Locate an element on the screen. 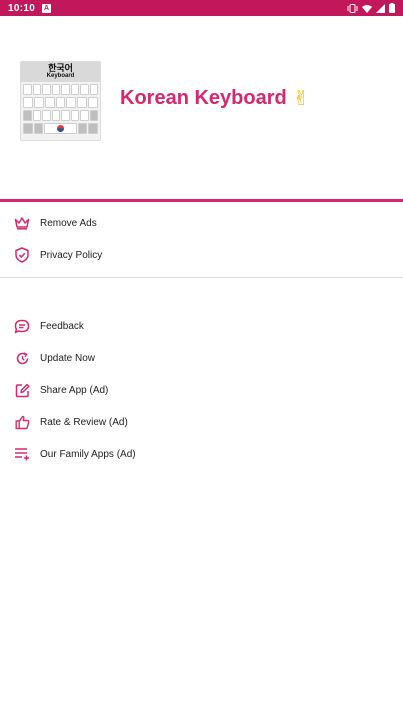 This screenshot has height=718, width=403. menu-item-label: Rate & Review (Ad) is located at coordinates (84, 422).